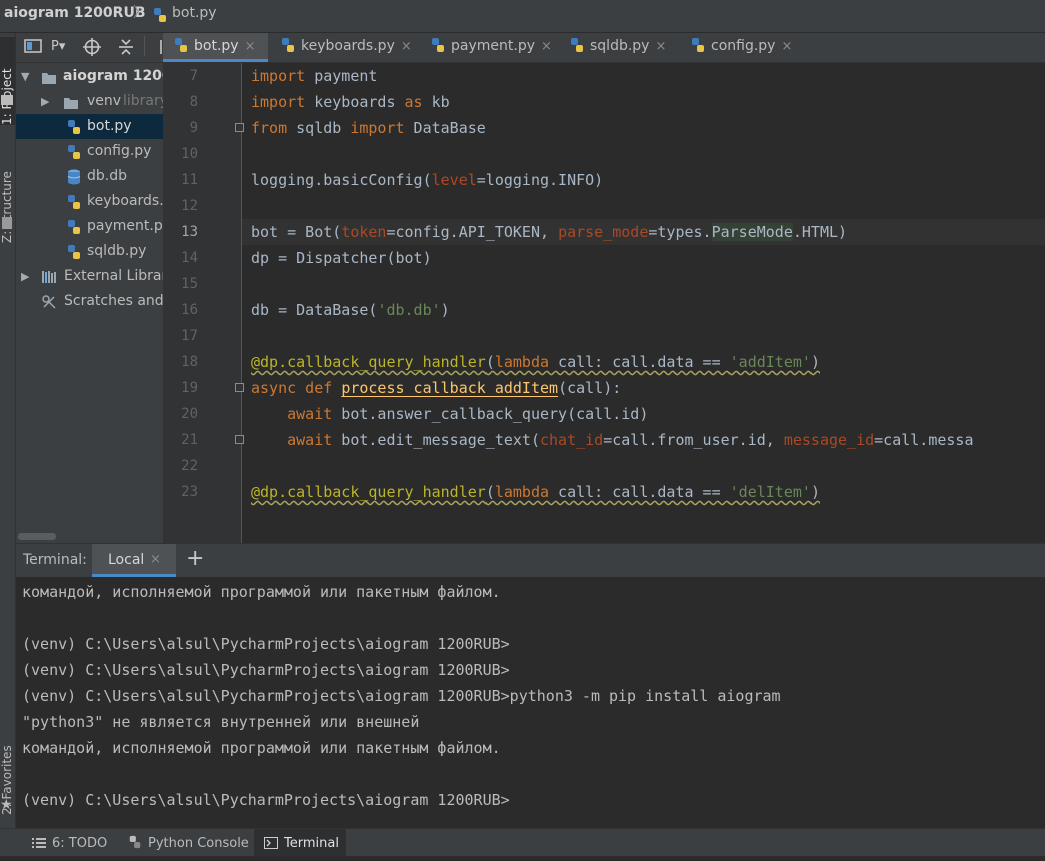 This screenshot has height=861, width=1045. I want to click on code-token: lambda, so click(522, 492).